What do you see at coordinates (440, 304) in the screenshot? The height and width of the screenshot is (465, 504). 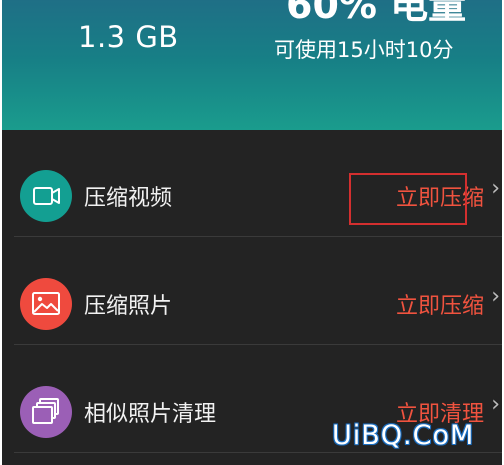 I see `compress-now-button: 立即压缩` at bounding box center [440, 304].